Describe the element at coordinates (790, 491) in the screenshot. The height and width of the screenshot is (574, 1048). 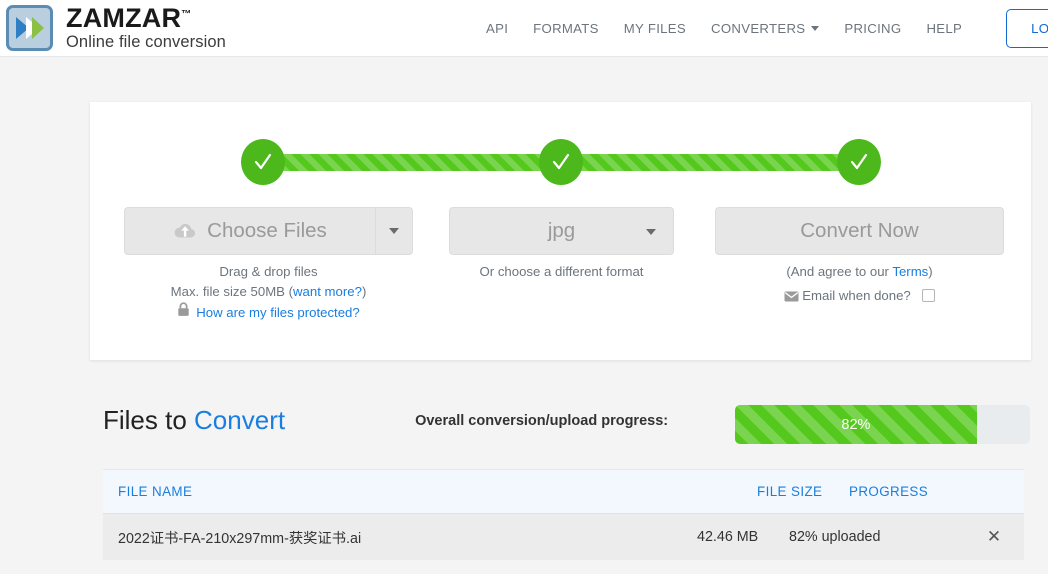
I see `column-header-file-size: FILE SIZE` at that location.